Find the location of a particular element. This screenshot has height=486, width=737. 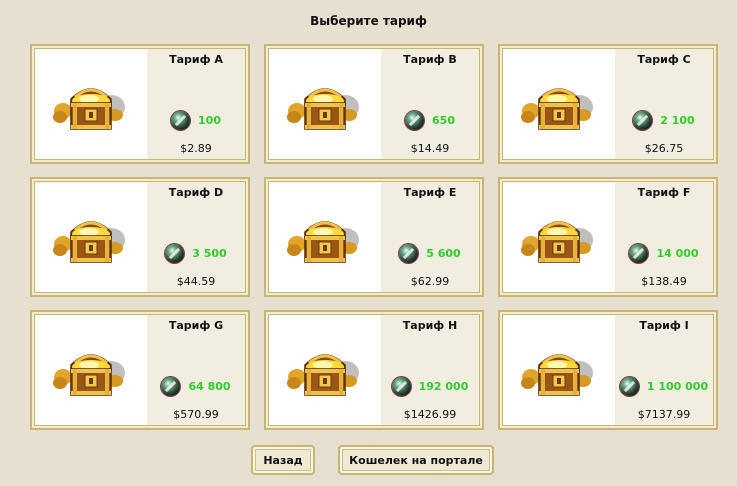

tariff-amount: 5 600 is located at coordinates (443, 253).